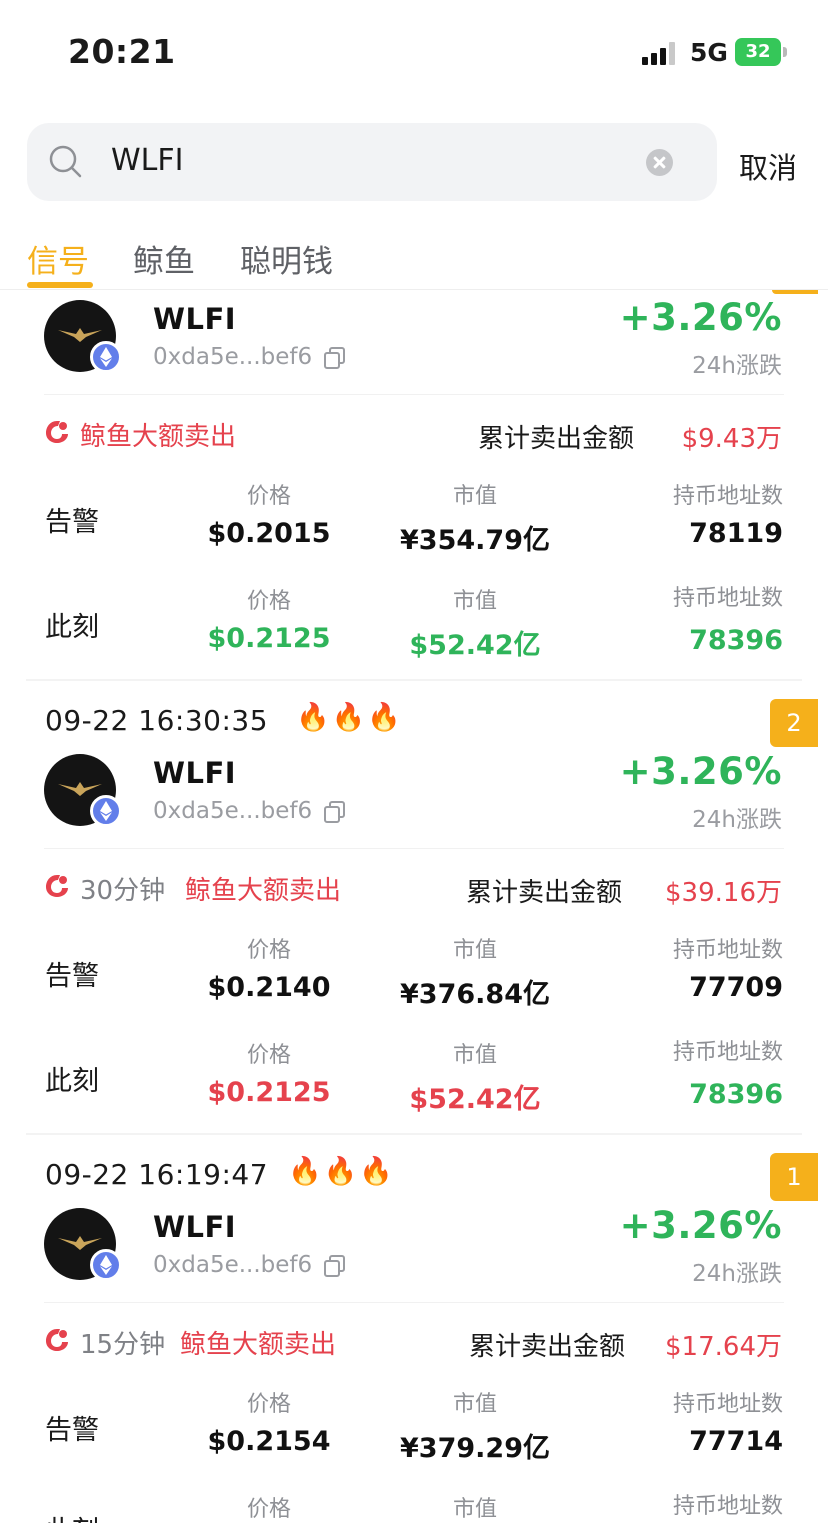  I want to click on alert-market-cap: ¥376.84亿, so click(475, 994).